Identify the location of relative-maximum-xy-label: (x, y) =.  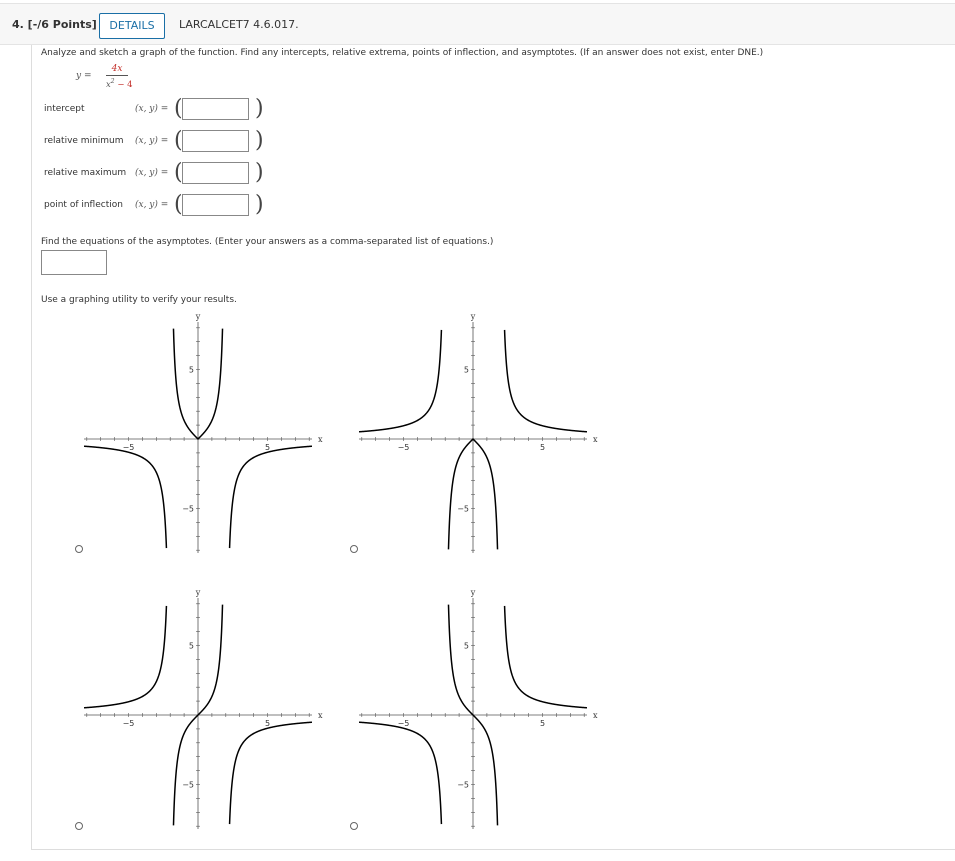
(152, 173).